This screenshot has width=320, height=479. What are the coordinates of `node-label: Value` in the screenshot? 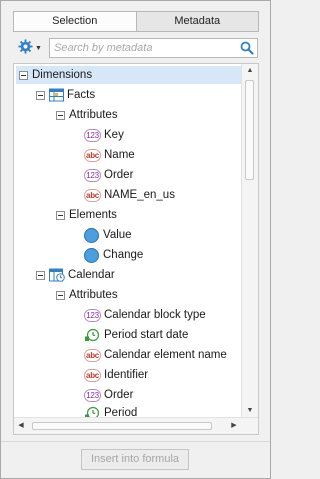 It's located at (117, 235).